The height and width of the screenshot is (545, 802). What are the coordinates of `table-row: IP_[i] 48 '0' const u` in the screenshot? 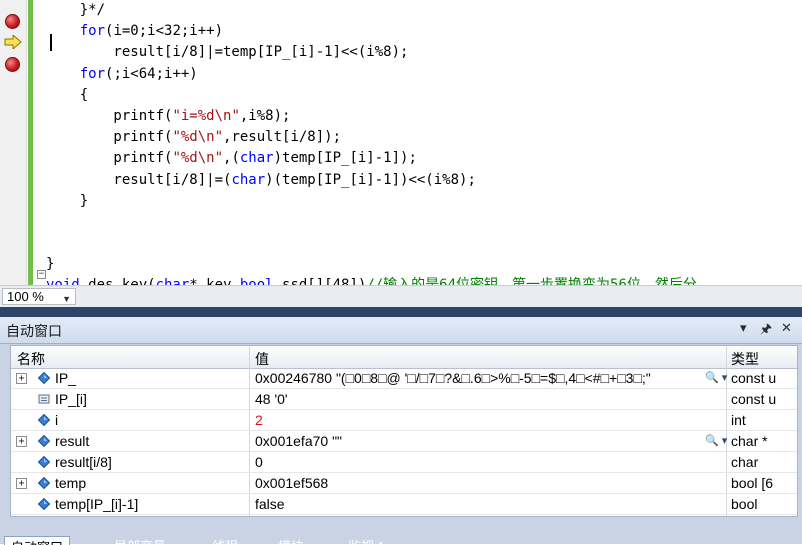 It's located at (404, 399).